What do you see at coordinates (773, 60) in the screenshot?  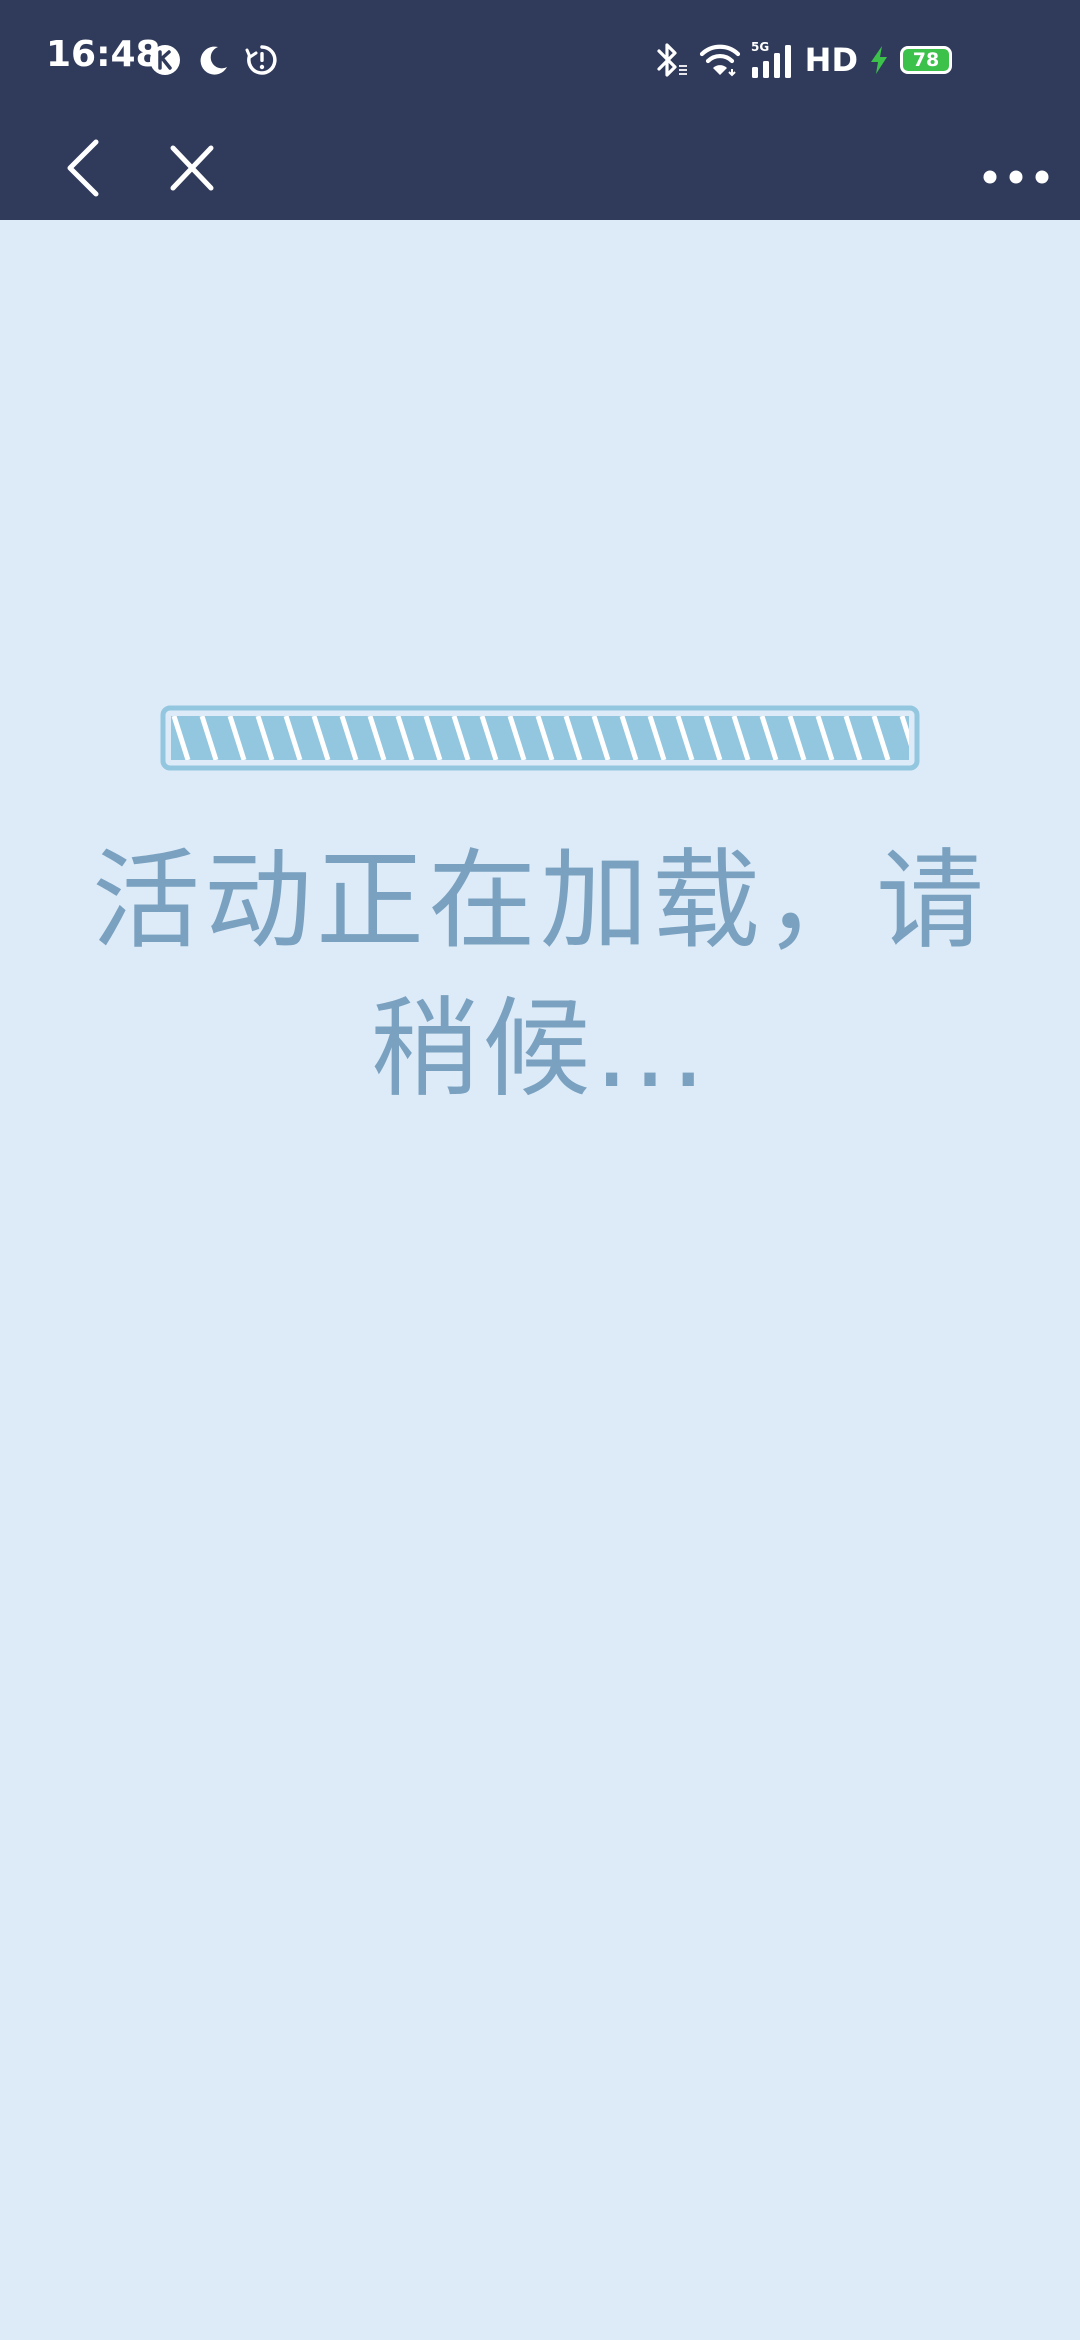 I see `signal-5g-icon: 5G` at bounding box center [773, 60].